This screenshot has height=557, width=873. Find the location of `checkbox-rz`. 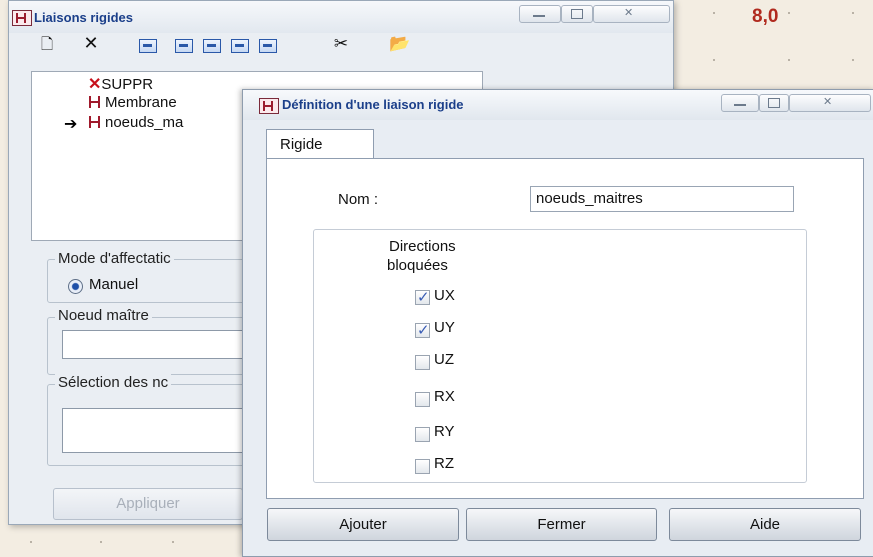

checkbox-rz is located at coordinates (422, 466).